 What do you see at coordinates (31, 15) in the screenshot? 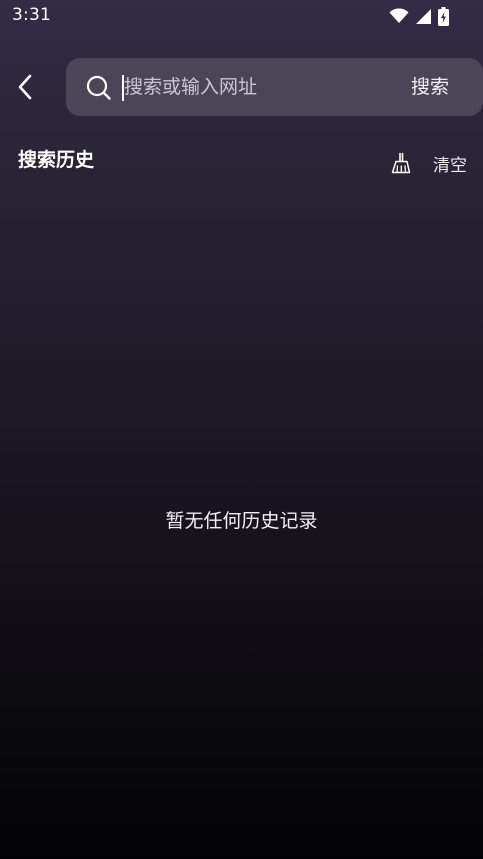
I see `status-time: 3:31` at bounding box center [31, 15].